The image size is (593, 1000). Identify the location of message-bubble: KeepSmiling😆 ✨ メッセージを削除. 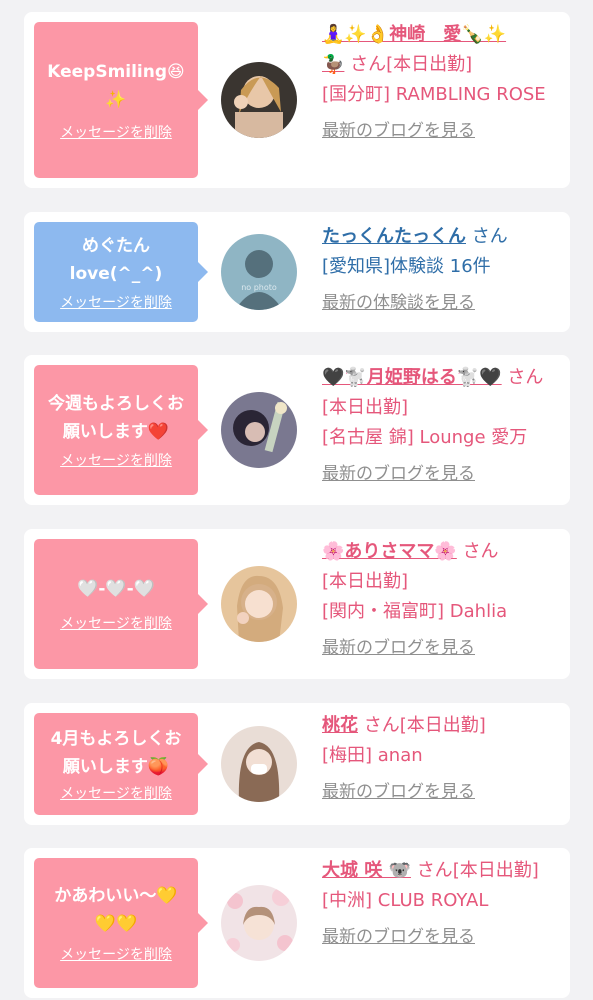
(121, 100).